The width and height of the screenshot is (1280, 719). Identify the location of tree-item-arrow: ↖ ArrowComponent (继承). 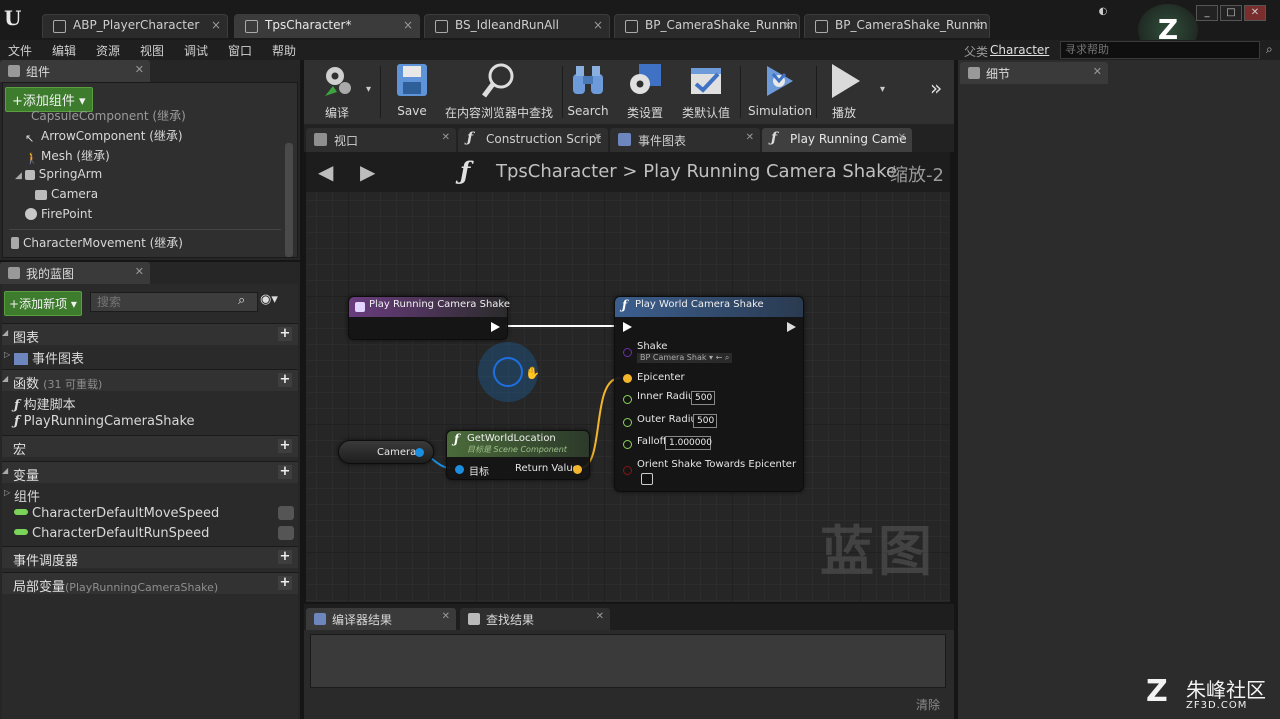
(104, 136).